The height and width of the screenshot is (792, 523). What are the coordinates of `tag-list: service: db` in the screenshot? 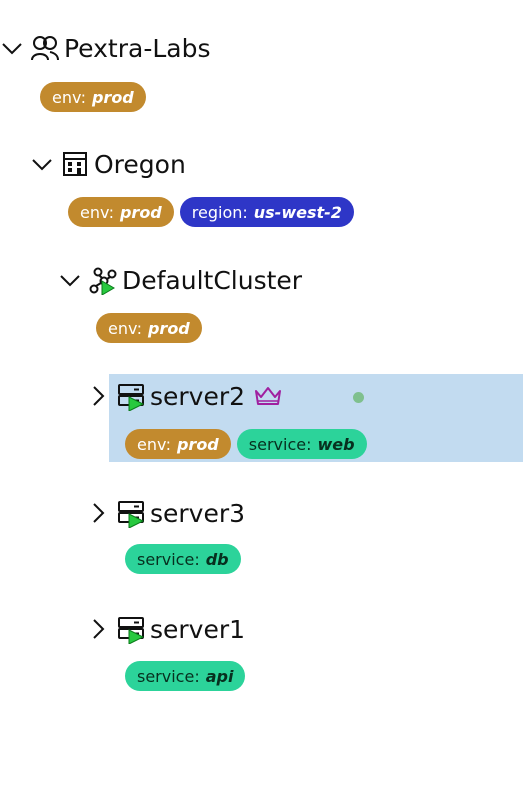 It's located at (183, 559).